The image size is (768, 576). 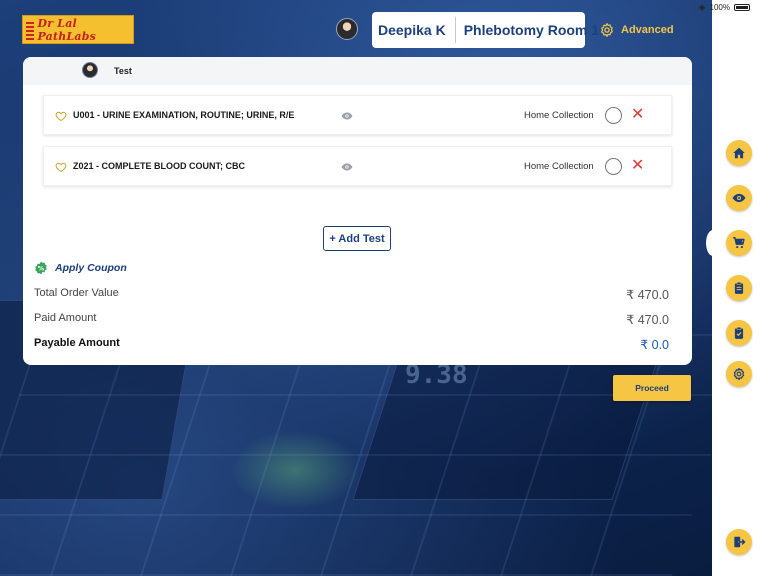 What do you see at coordinates (159, 166) in the screenshot?
I see `test-name: Z021 - COMPLETE BLOOD COUNT; CBC` at bounding box center [159, 166].